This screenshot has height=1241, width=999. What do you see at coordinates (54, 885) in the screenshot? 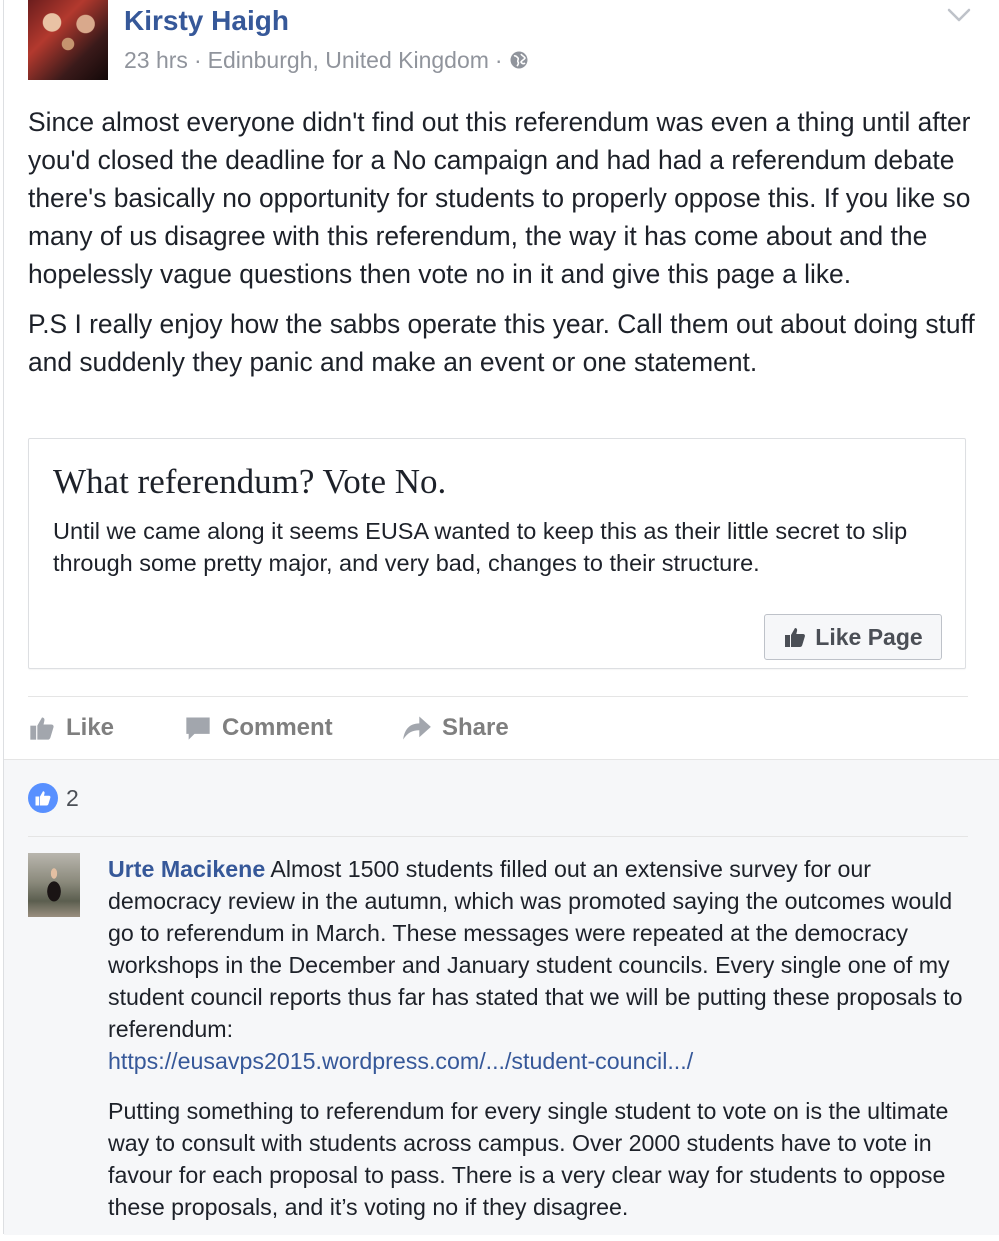
I see `commenter-avatar` at bounding box center [54, 885].